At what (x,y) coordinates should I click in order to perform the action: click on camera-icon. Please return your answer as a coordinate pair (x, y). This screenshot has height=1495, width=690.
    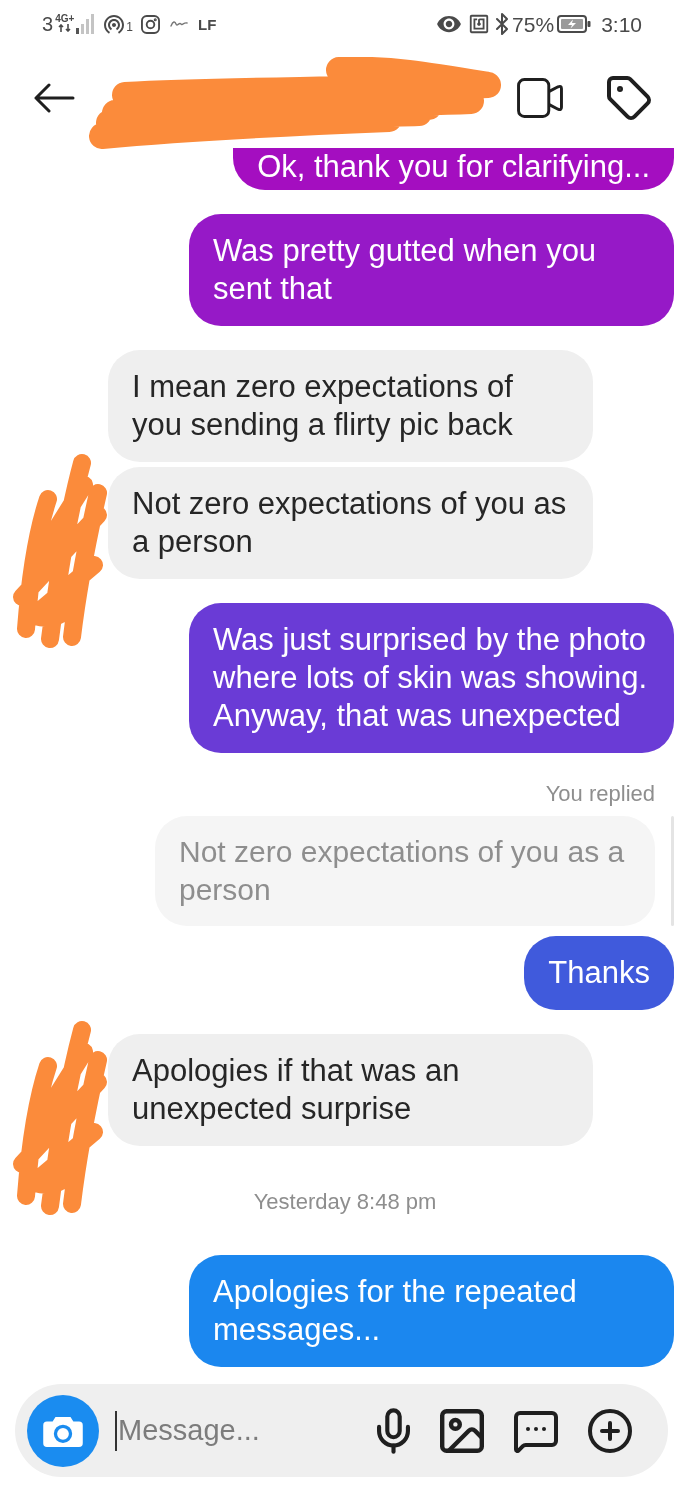
    Looking at the image, I should click on (63, 1430).